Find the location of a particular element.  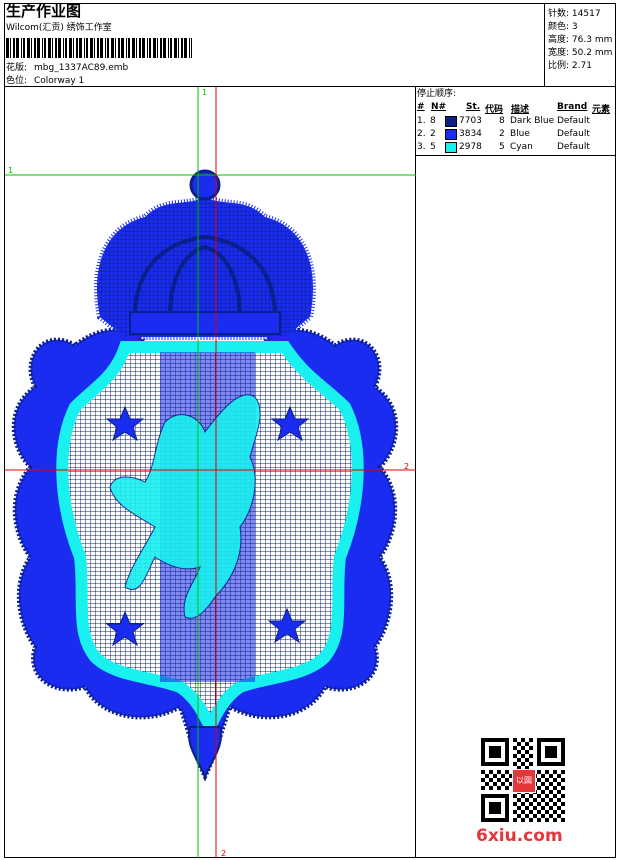

row-description: Blue is located at coordinates (520, 134).